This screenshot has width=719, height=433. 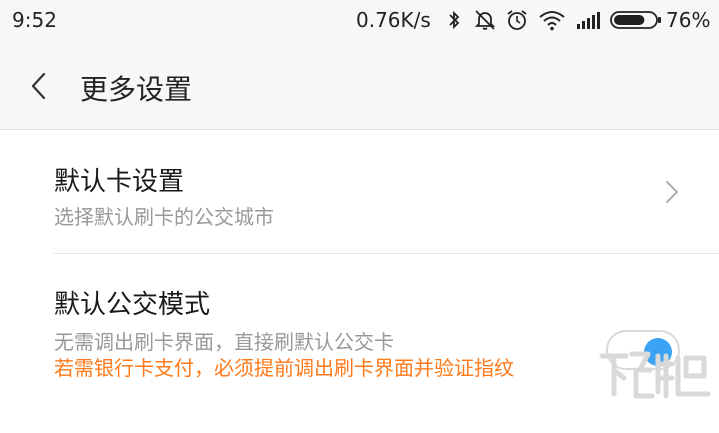 I want to click on default-card-title: 默认卡设置, so click(x=119, y=182).